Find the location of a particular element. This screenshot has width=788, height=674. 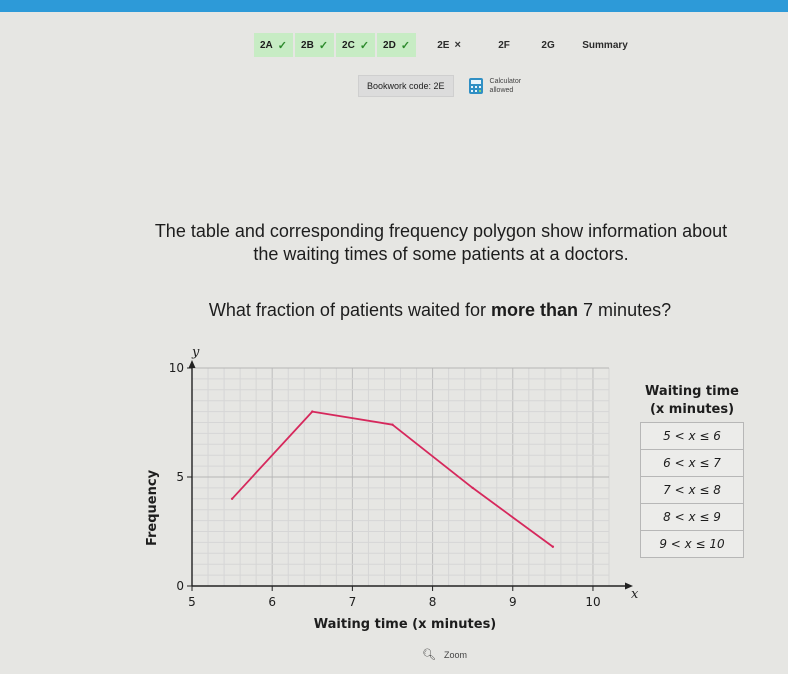

x-tick-label: 7 is located at coordinates (353, 602).